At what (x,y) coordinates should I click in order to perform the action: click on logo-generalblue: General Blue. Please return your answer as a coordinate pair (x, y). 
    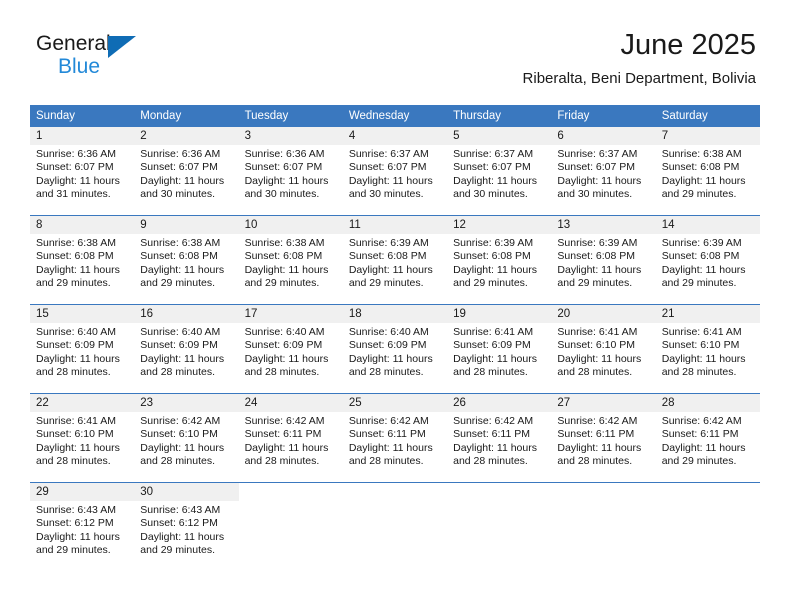
    Looking at the image, I should click on (126, 57).